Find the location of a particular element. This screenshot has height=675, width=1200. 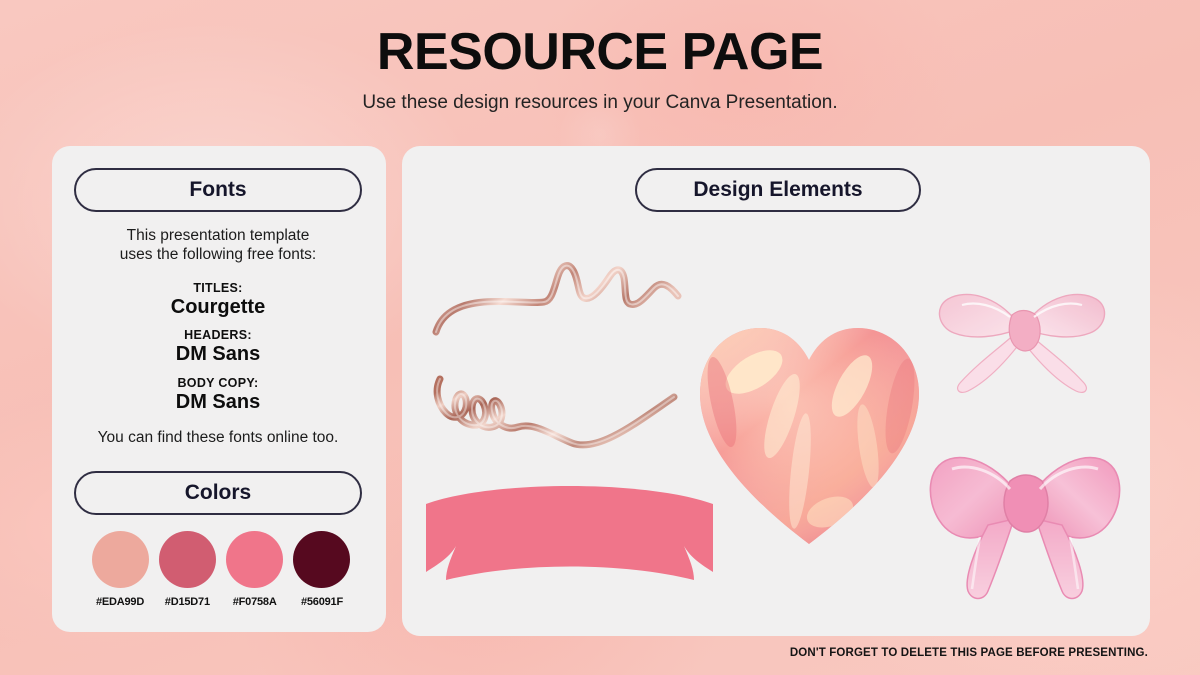

color-swatch: #F0758A is located at coordinates (255, 569).